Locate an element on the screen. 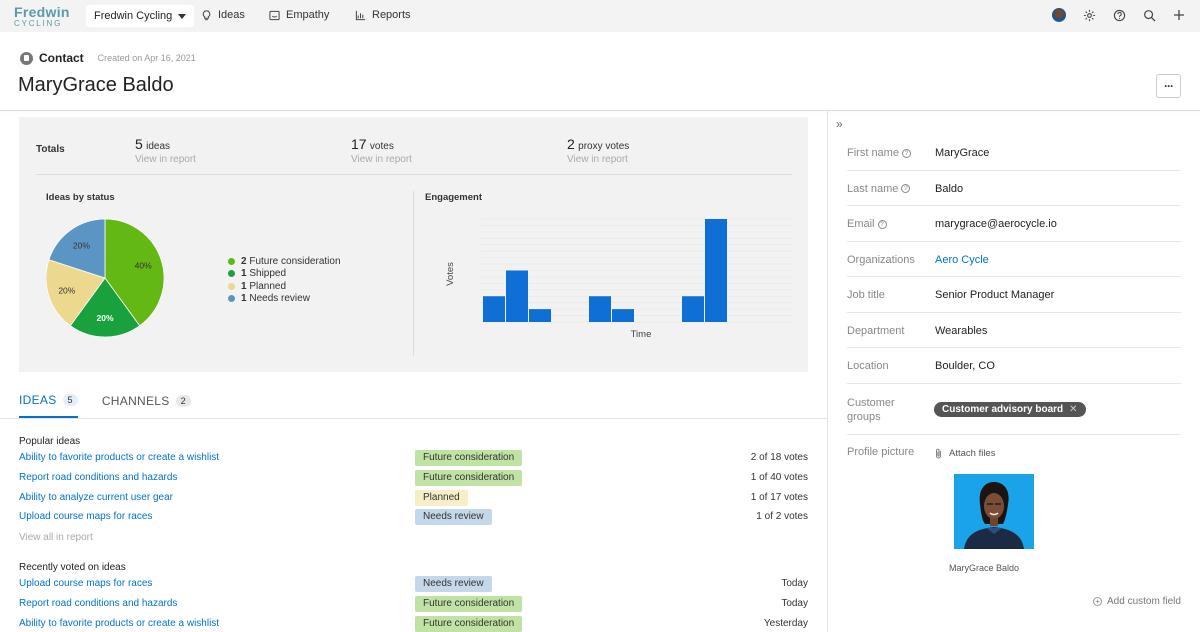 The height and width of the screenshot is (632, 1200). field-value: Wearables is located at coordinates (961, 331).